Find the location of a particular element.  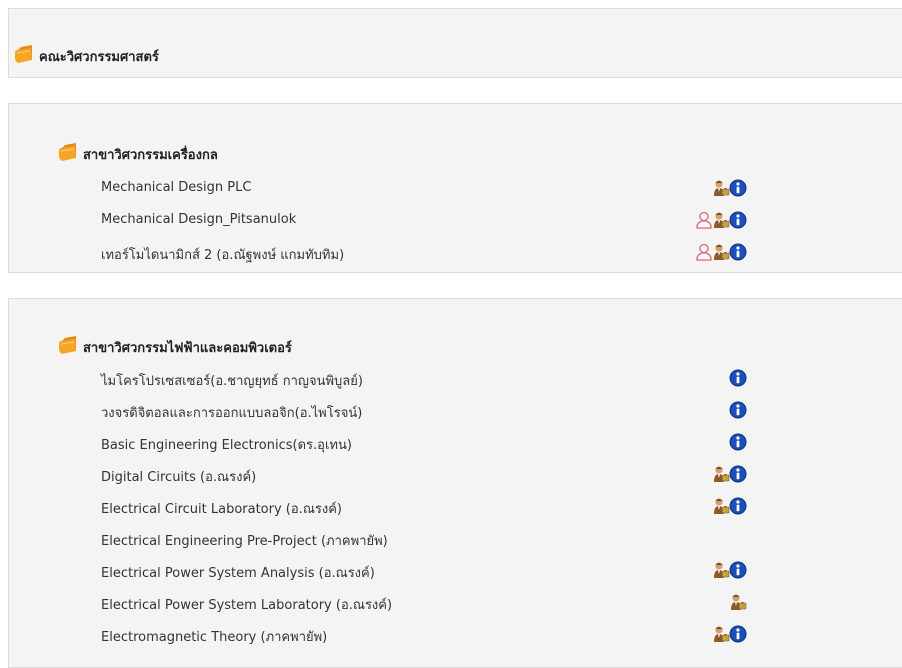

teacher-icon is located at coordinates (738, 602).